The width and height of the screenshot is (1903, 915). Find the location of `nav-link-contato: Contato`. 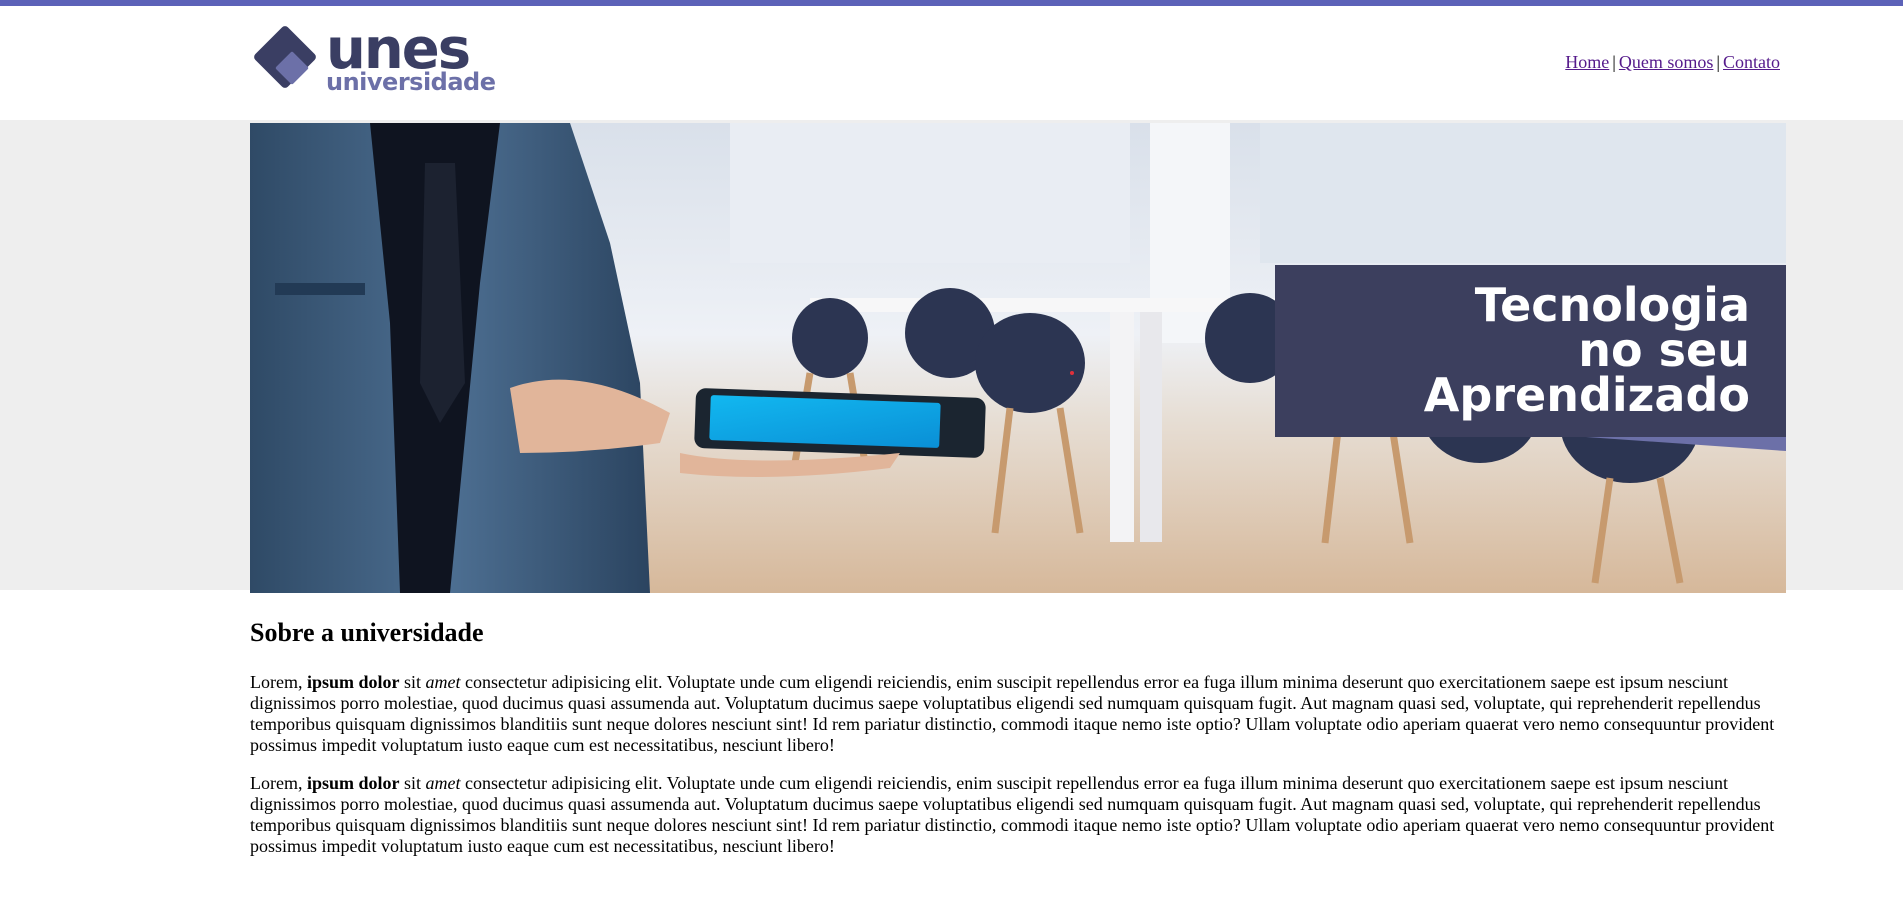

nav-link-contato: Contato is located at coordinates (1751, 62).